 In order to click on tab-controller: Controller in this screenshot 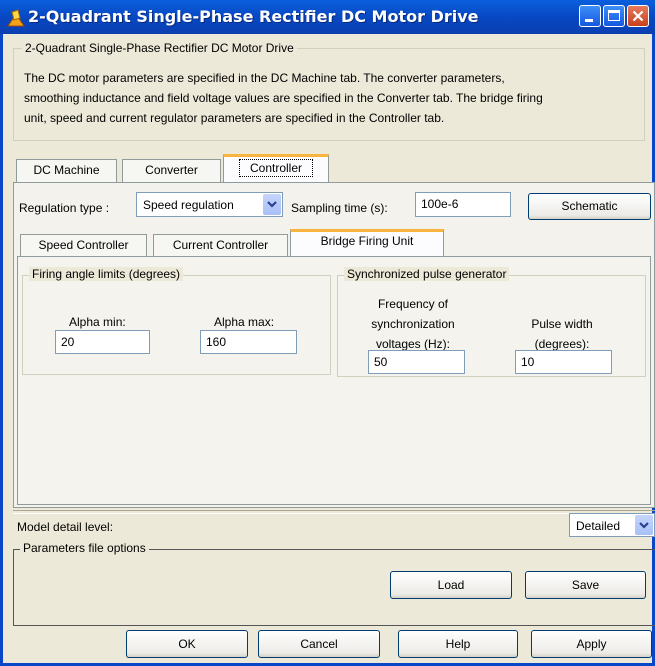, I will do `click(276, 168)`.